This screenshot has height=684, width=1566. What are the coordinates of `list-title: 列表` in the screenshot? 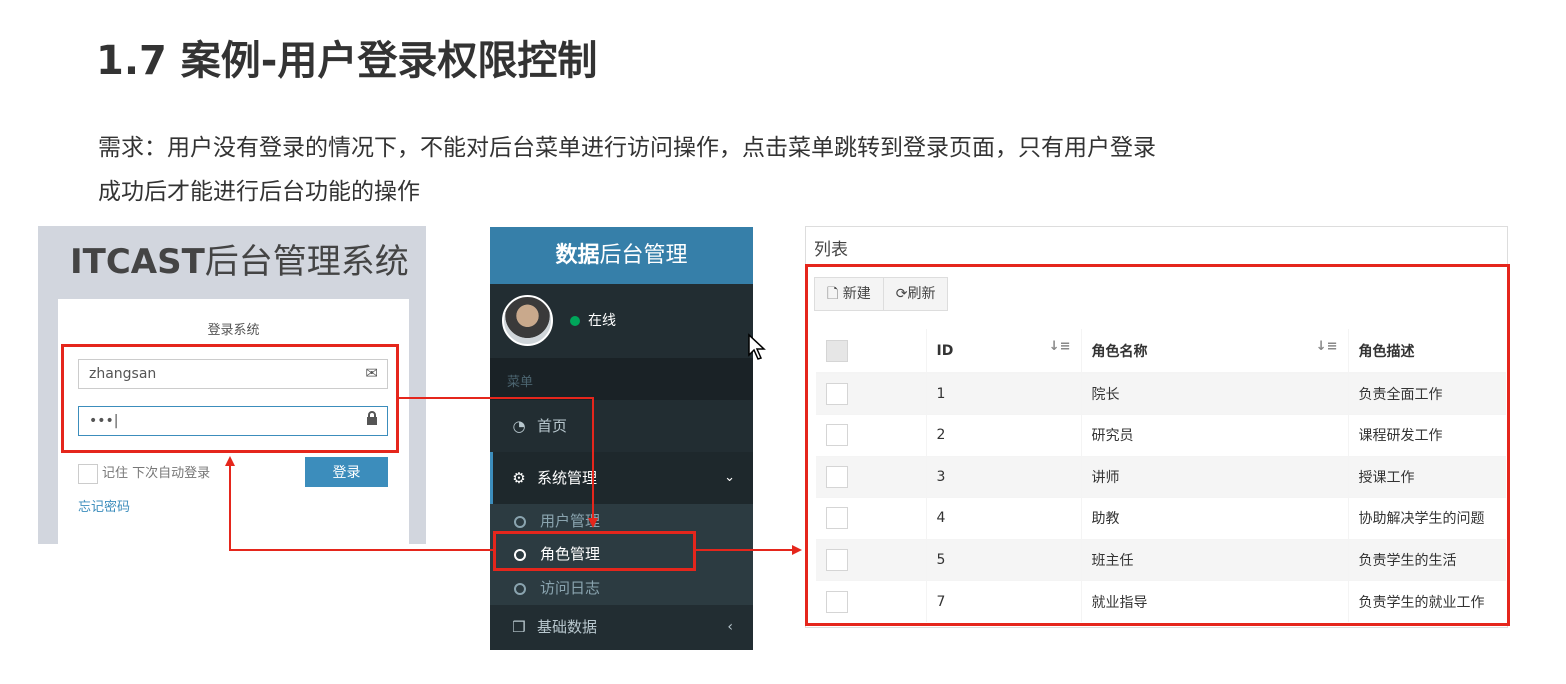 It's located at (1156, 246).